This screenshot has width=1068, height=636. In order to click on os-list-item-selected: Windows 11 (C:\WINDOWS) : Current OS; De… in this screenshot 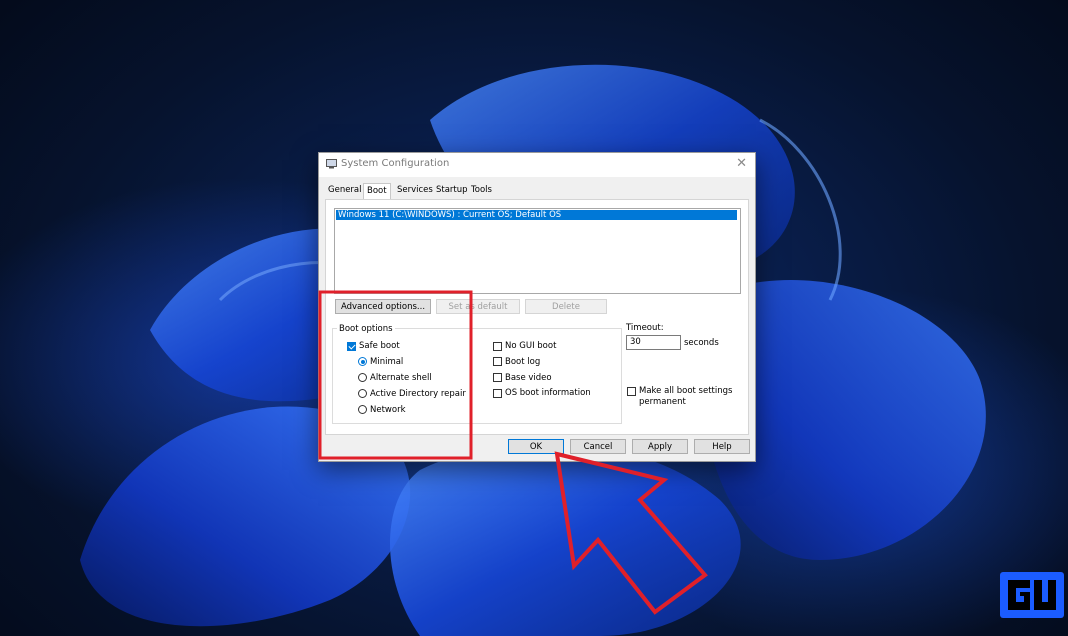, I will do `click(536, 215)`.